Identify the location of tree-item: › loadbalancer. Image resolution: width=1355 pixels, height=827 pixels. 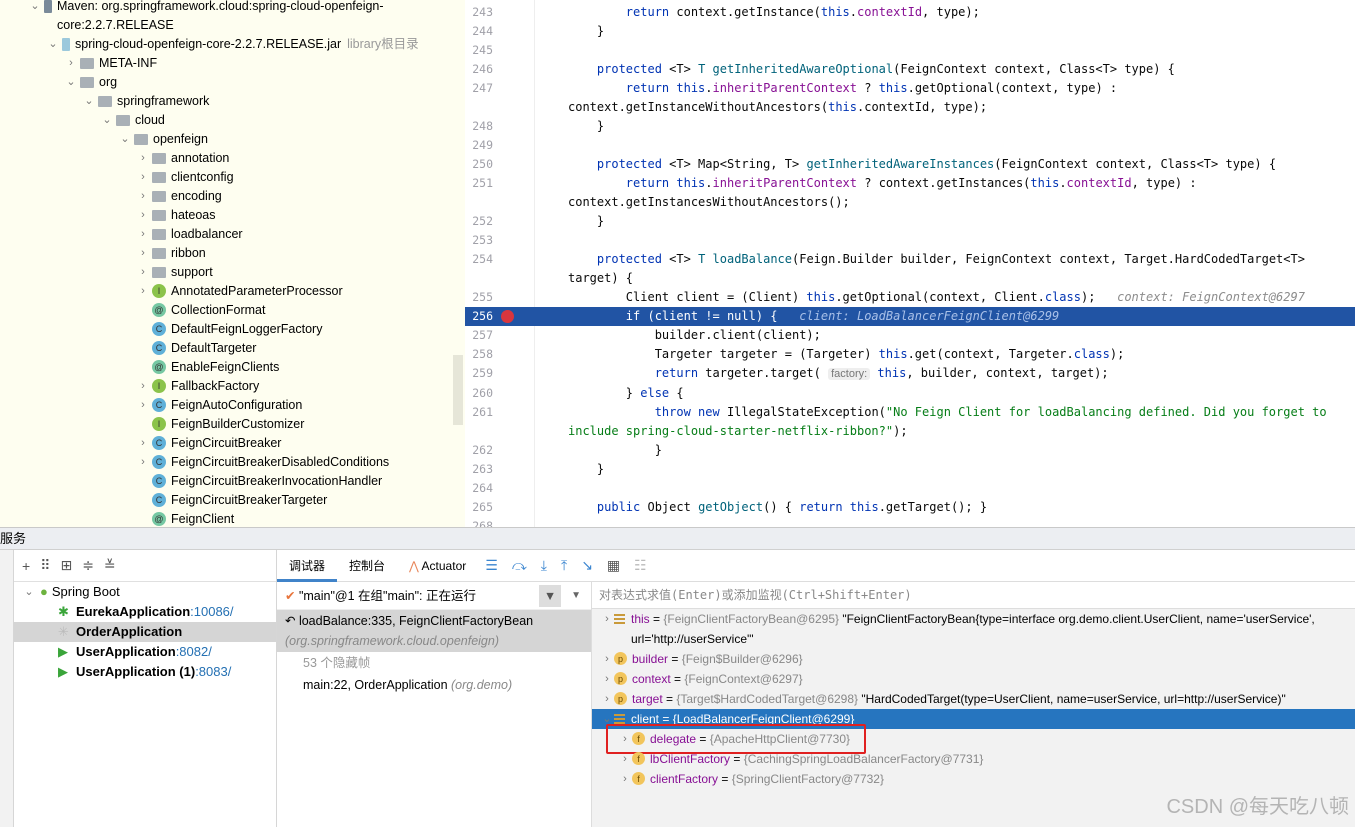
(232, 234).